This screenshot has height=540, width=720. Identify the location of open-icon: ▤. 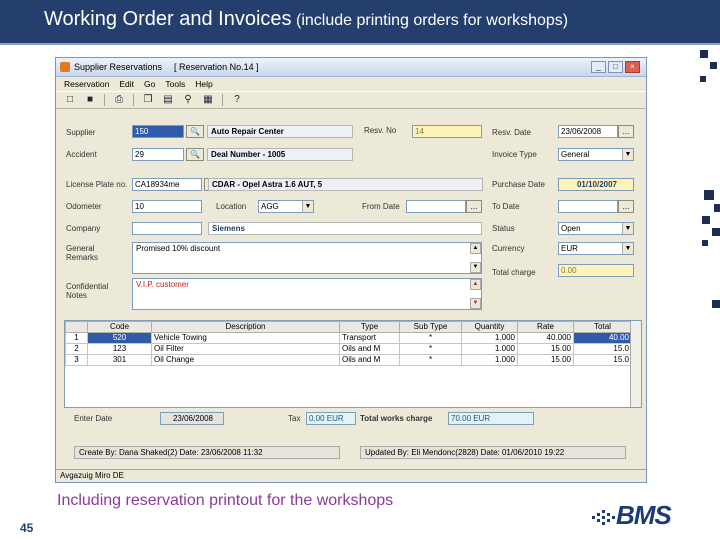
(168, 100).